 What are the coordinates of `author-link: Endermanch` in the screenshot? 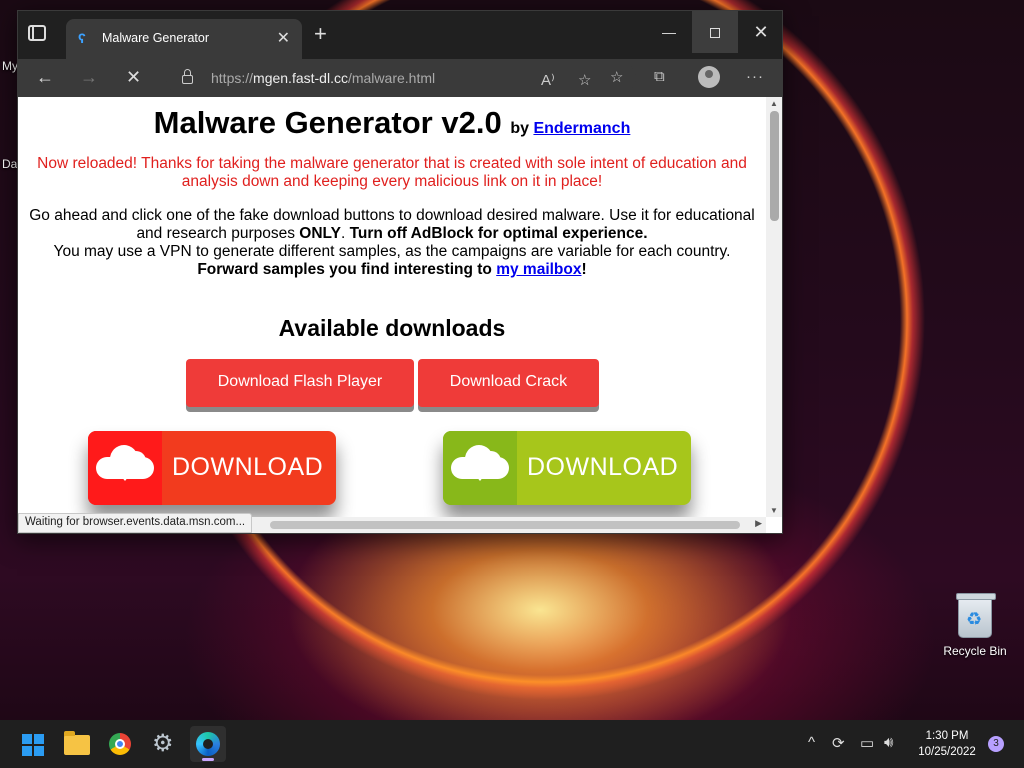 It's located at (581, 128).